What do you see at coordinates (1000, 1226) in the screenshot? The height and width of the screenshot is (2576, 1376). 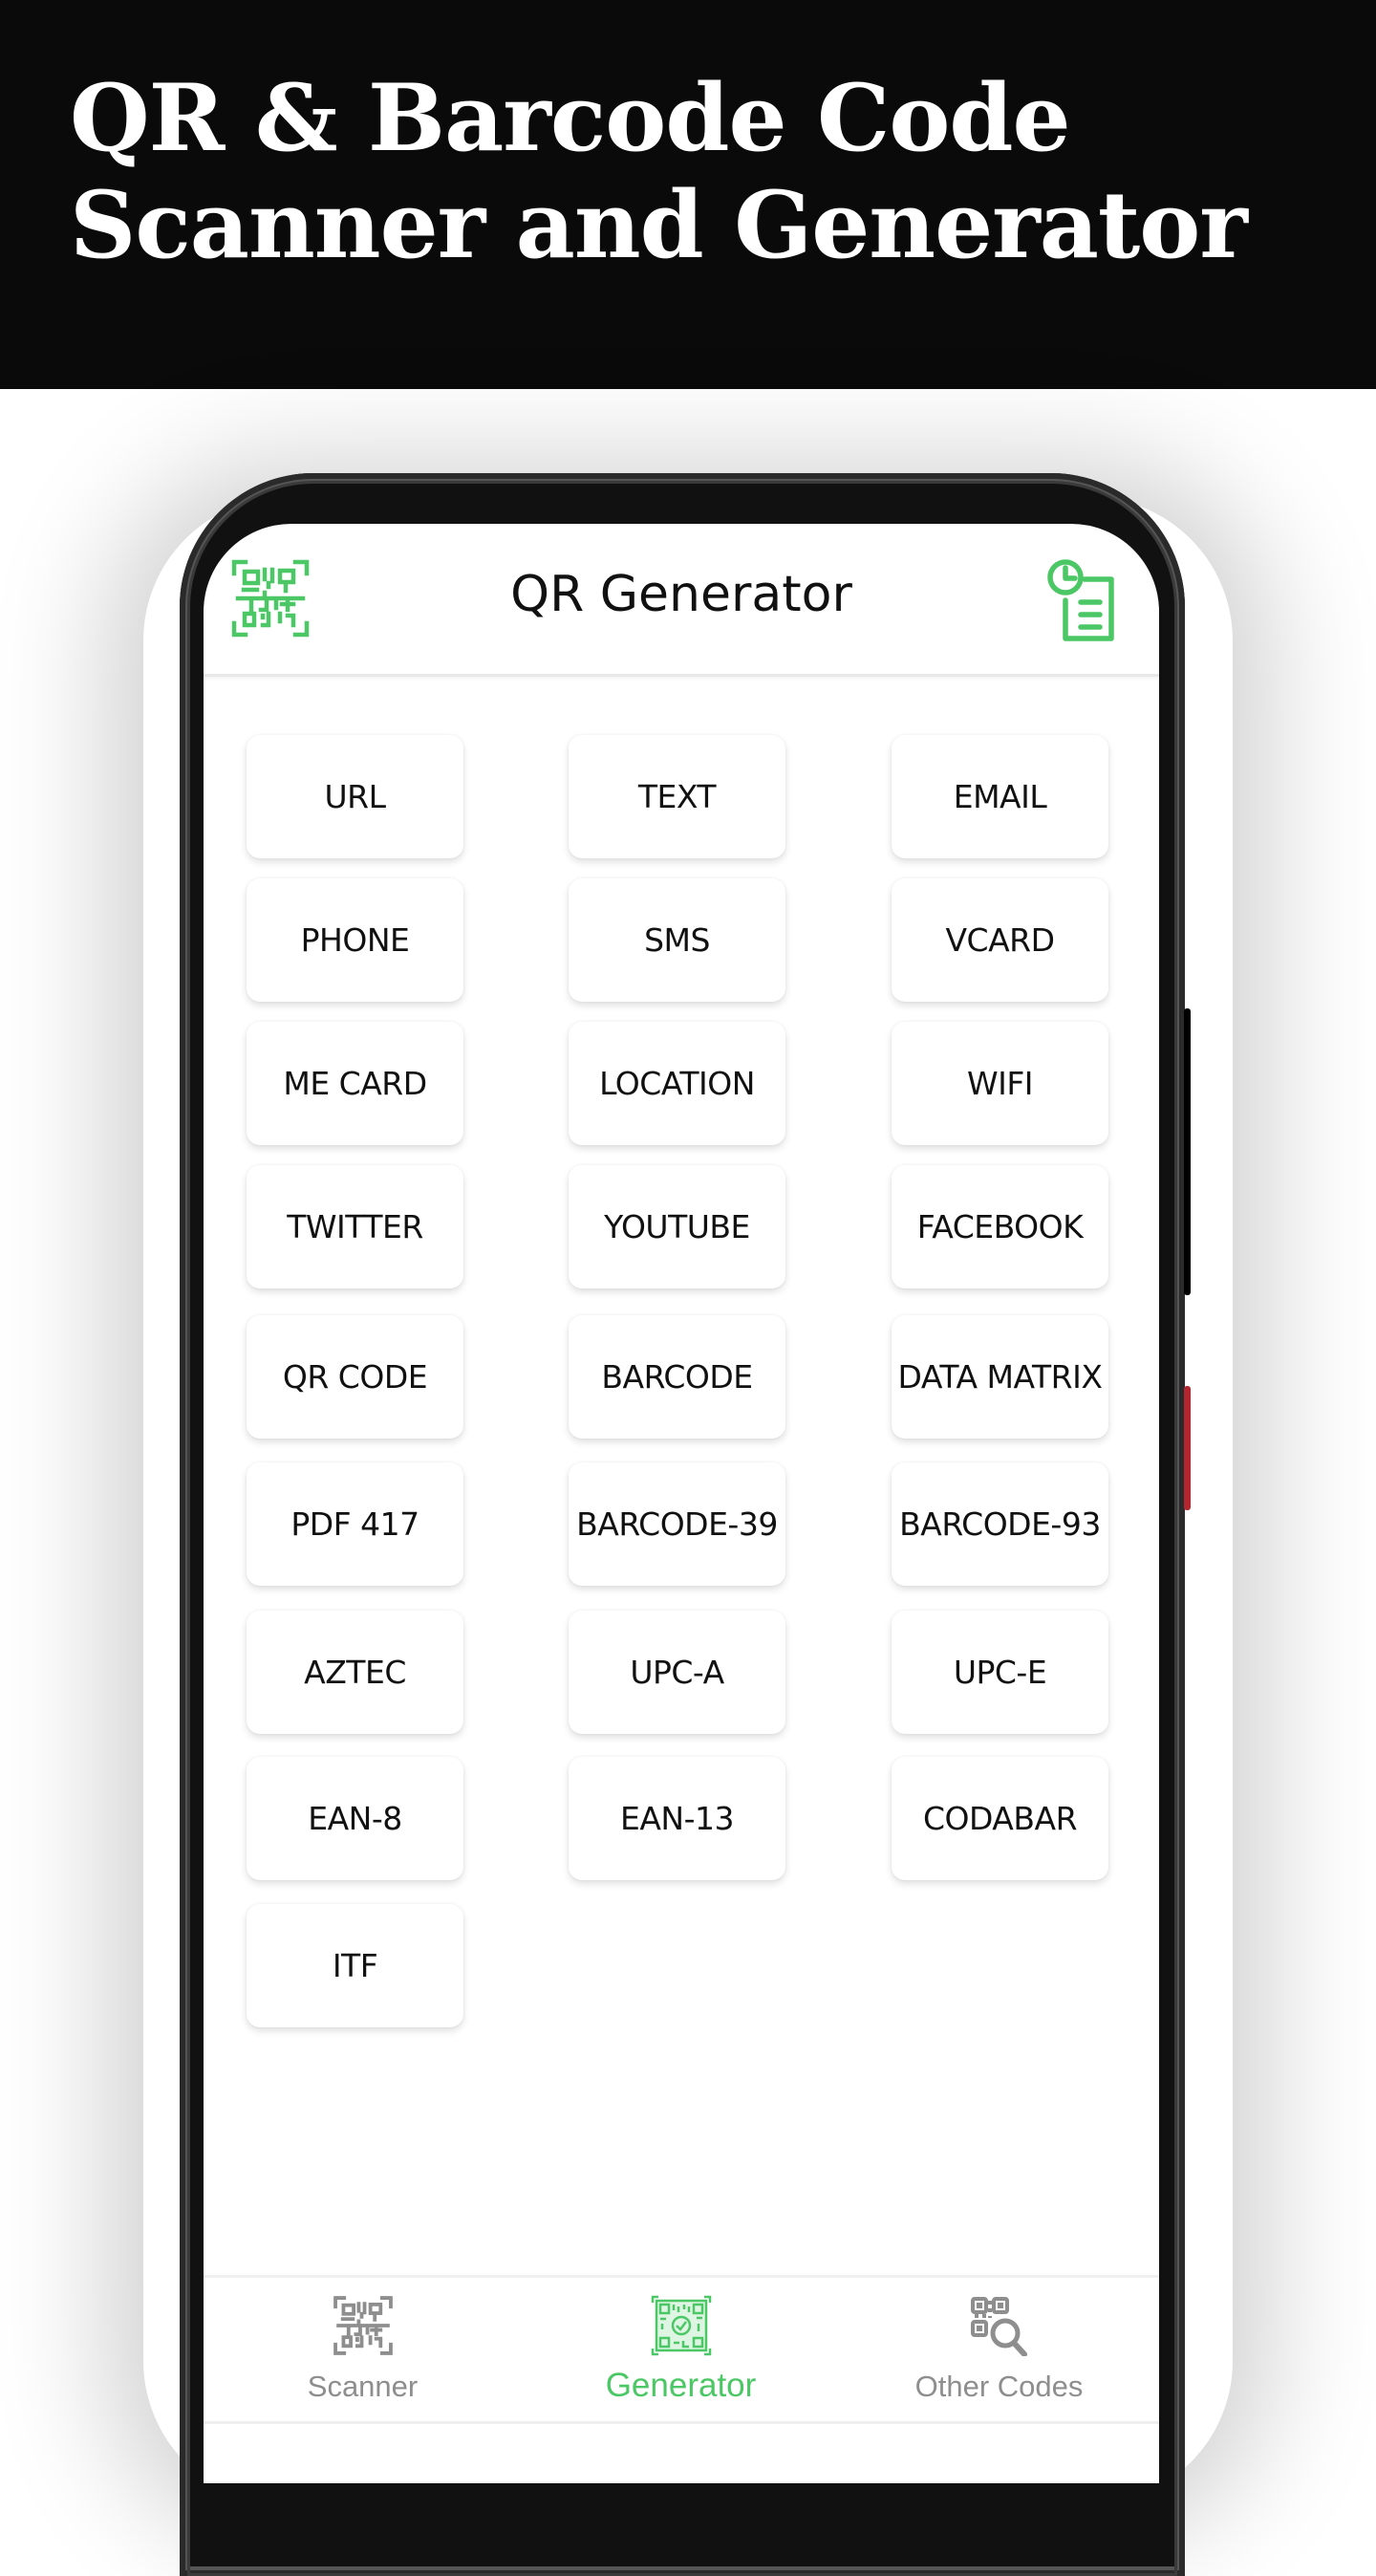 I see `code-type-button-facebook: FACEBOOK` at bounding box center [1000, 1226].